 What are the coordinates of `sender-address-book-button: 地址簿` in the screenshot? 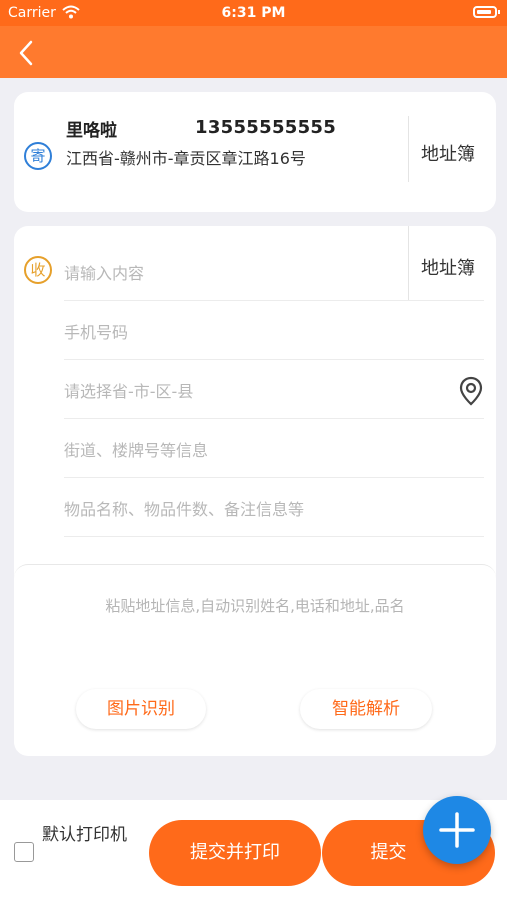 It's located at (448, 153).